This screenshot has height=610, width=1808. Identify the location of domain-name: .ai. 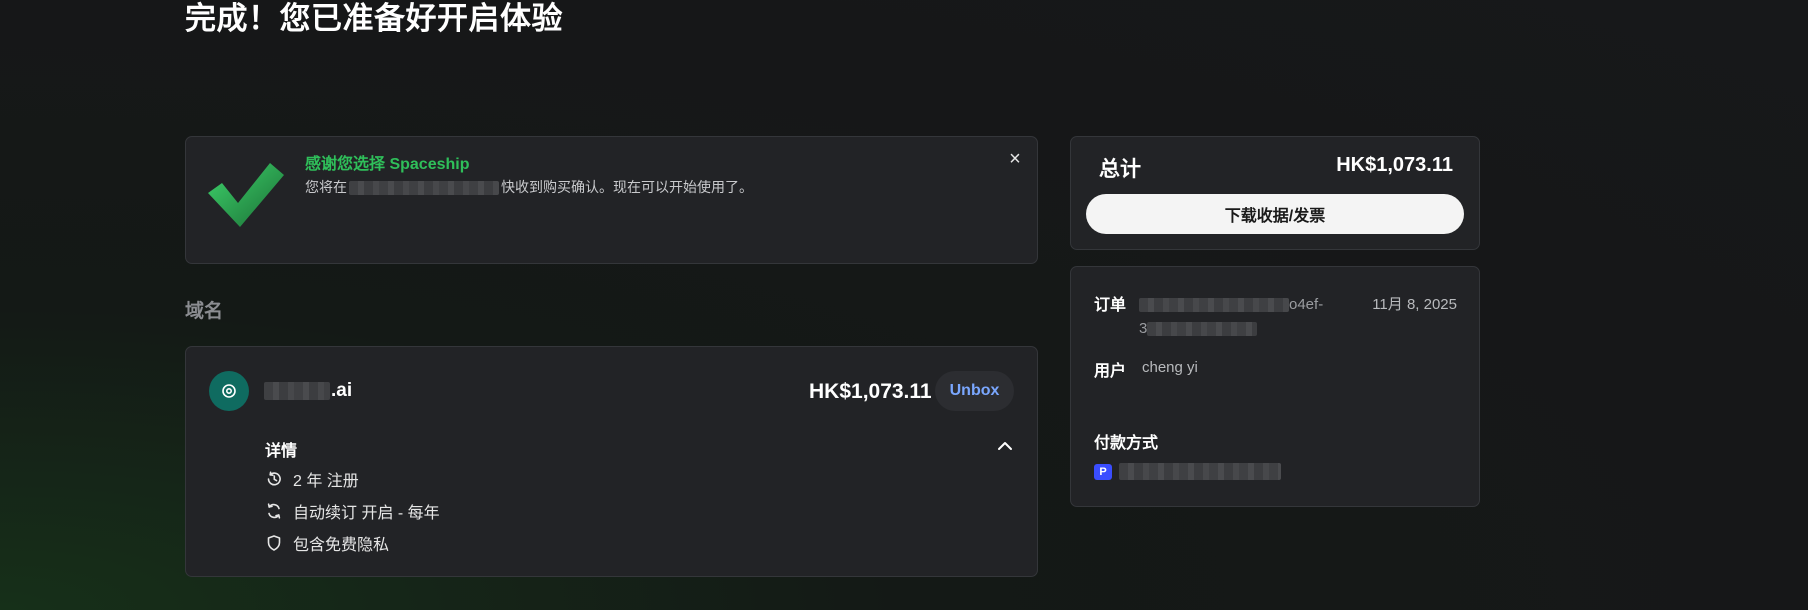
(308, 391).